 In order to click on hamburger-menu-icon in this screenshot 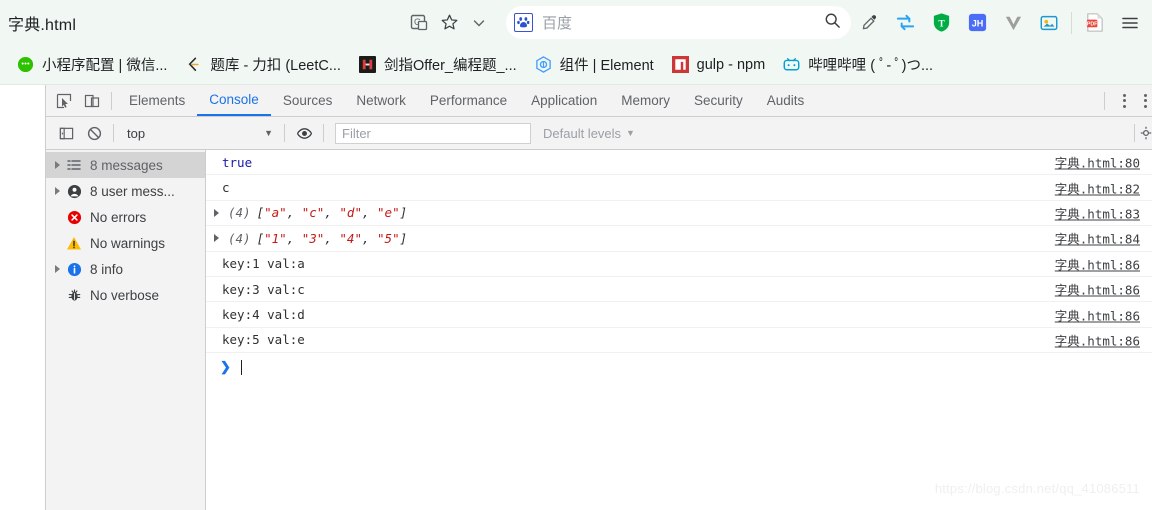, I will do `click(1130, 22)`.